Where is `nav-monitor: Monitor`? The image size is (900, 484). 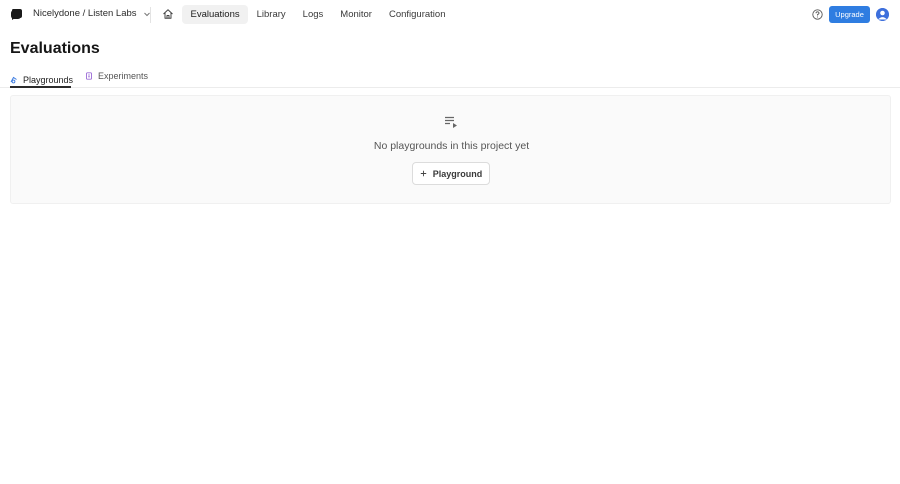 nav-monitor: Monitor is located at coordinates (356, 14).